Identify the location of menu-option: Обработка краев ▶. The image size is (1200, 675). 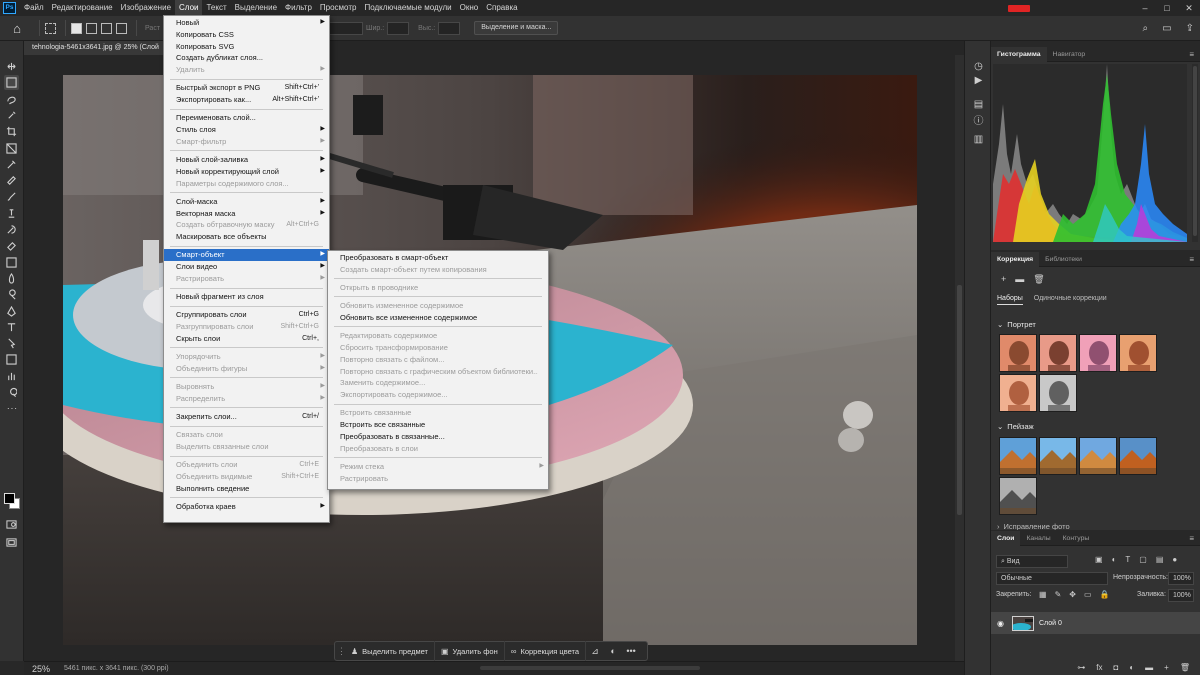
(246, 507).